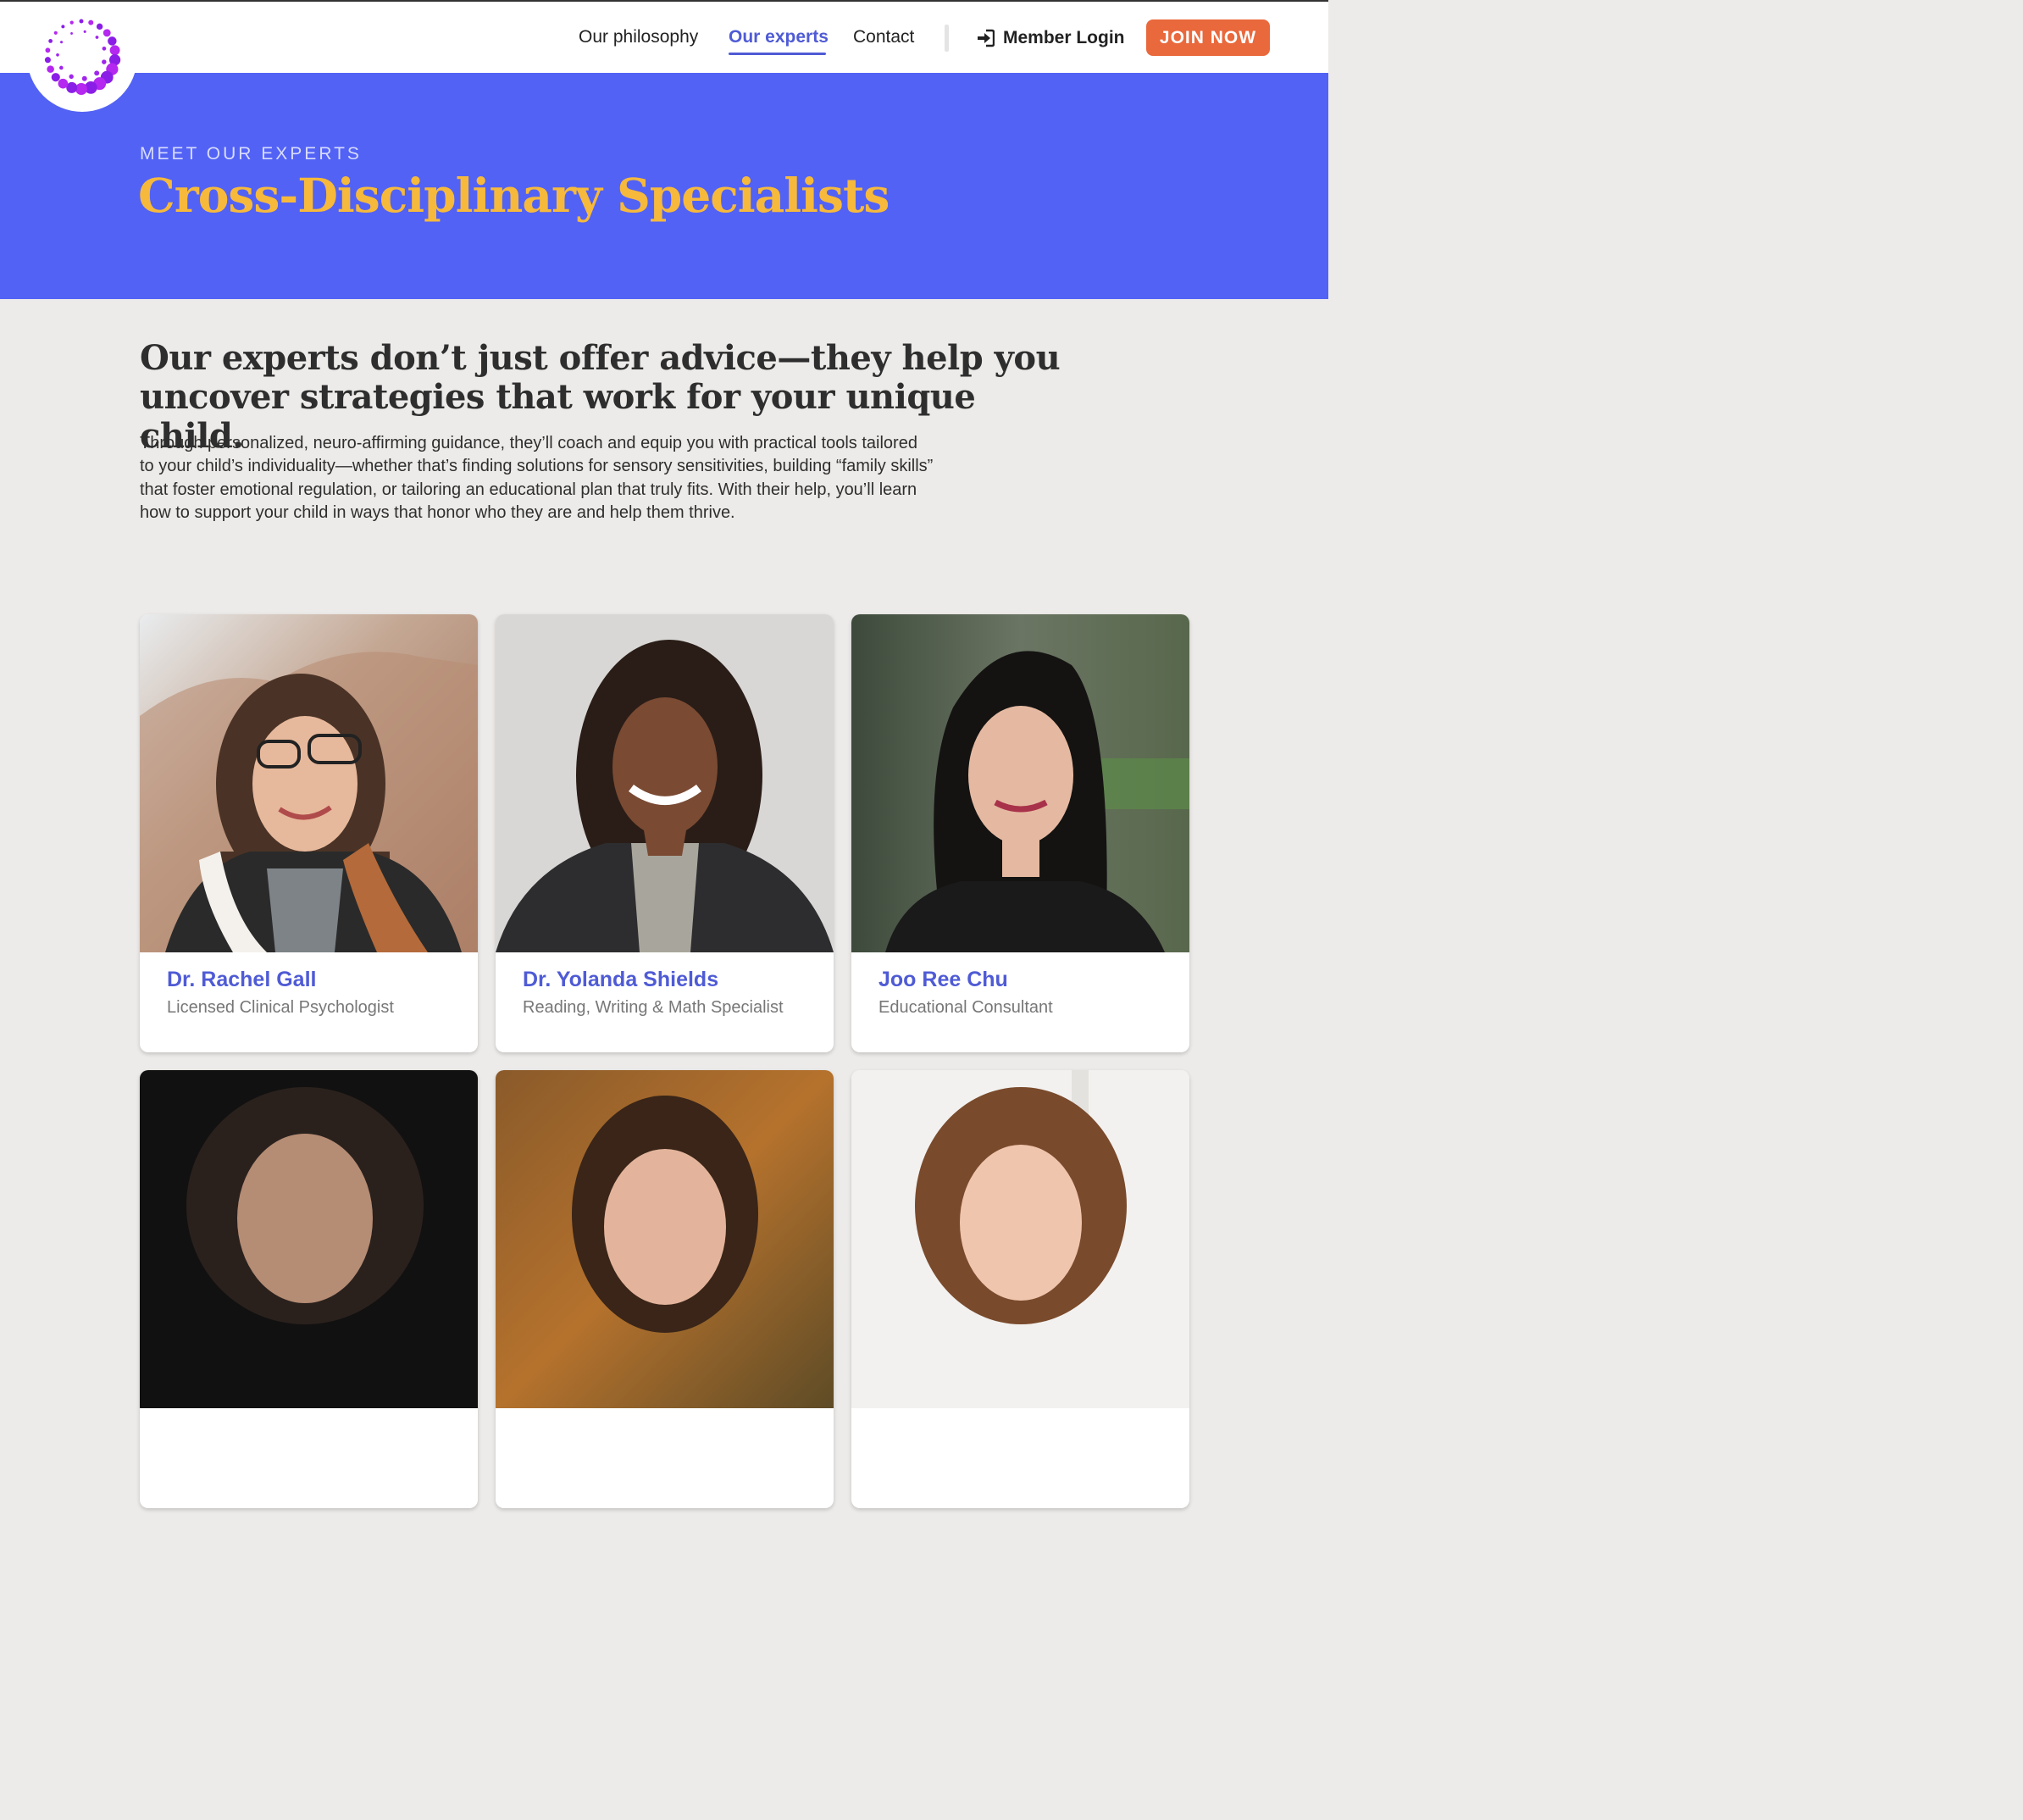 This screenshot has height=1820, width=2023. What do you see at coordinates (242, 980) in the screenshot?
I see `expert-name: Dr. Rachel Gall` at bounding box center [242, 980].